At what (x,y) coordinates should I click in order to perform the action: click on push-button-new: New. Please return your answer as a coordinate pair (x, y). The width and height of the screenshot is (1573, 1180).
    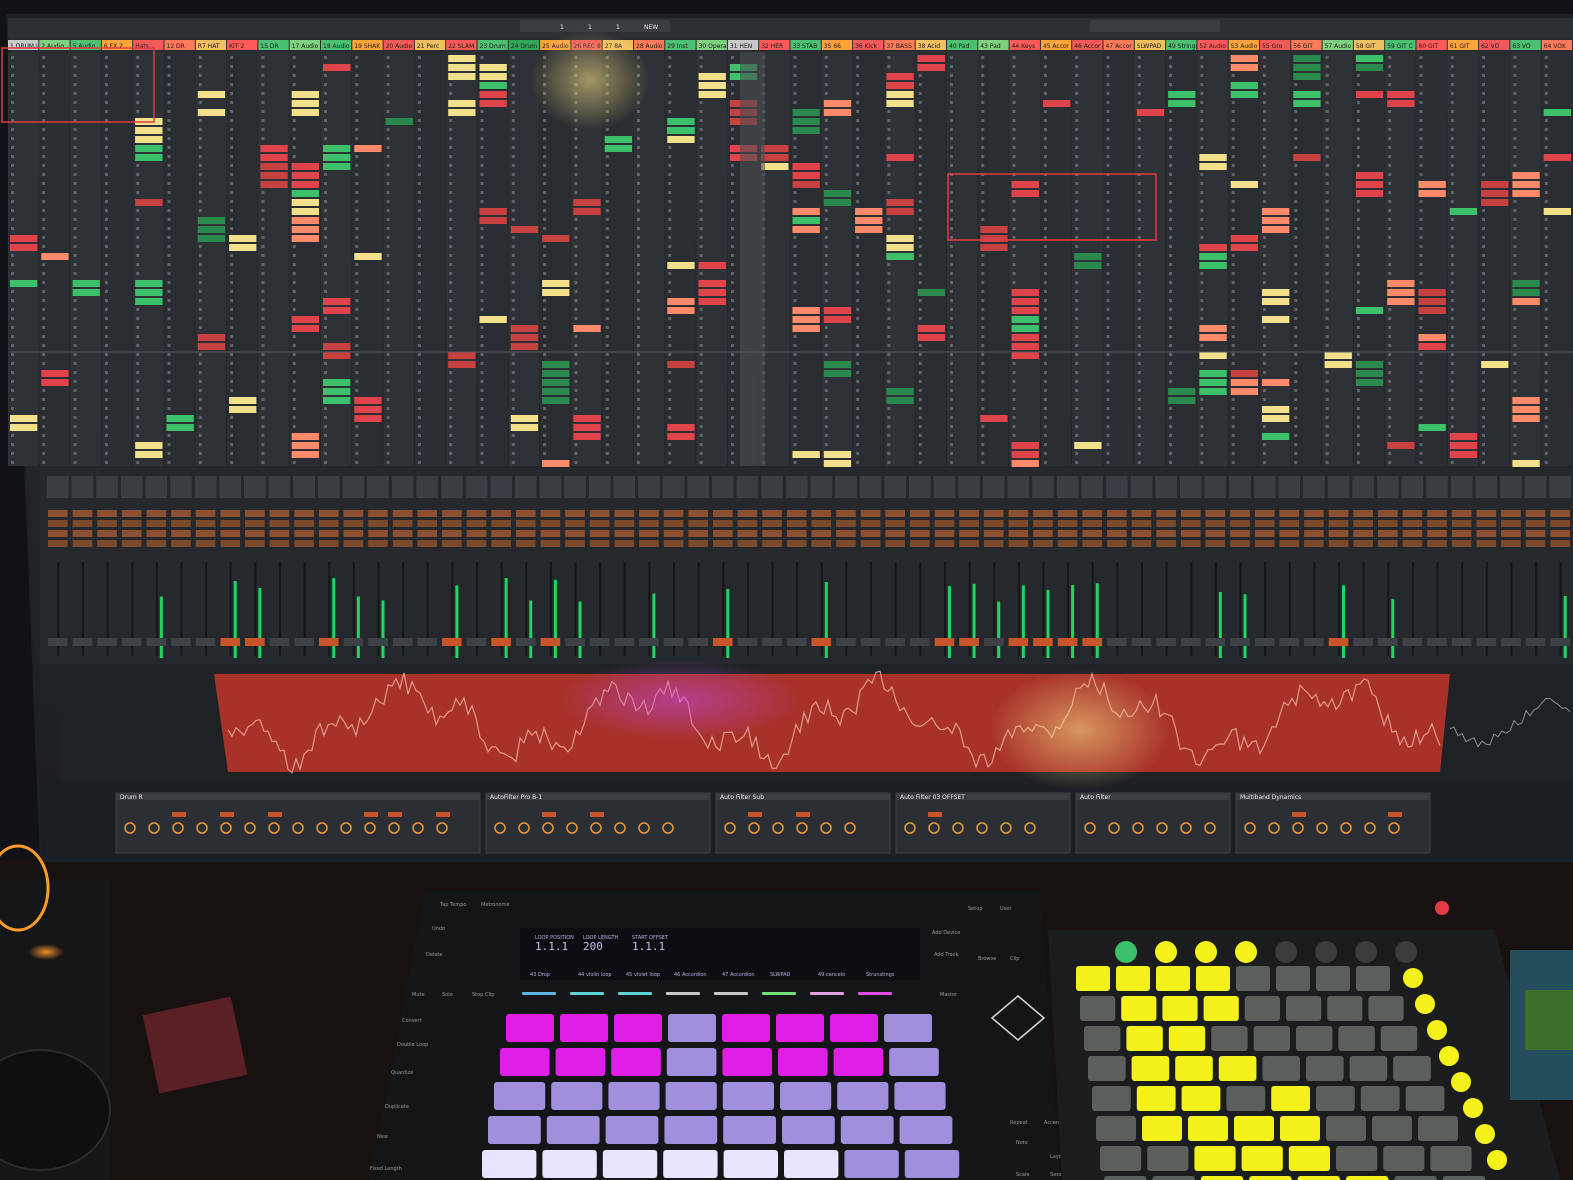
    Looking at the image, I should click on (382, 1137).